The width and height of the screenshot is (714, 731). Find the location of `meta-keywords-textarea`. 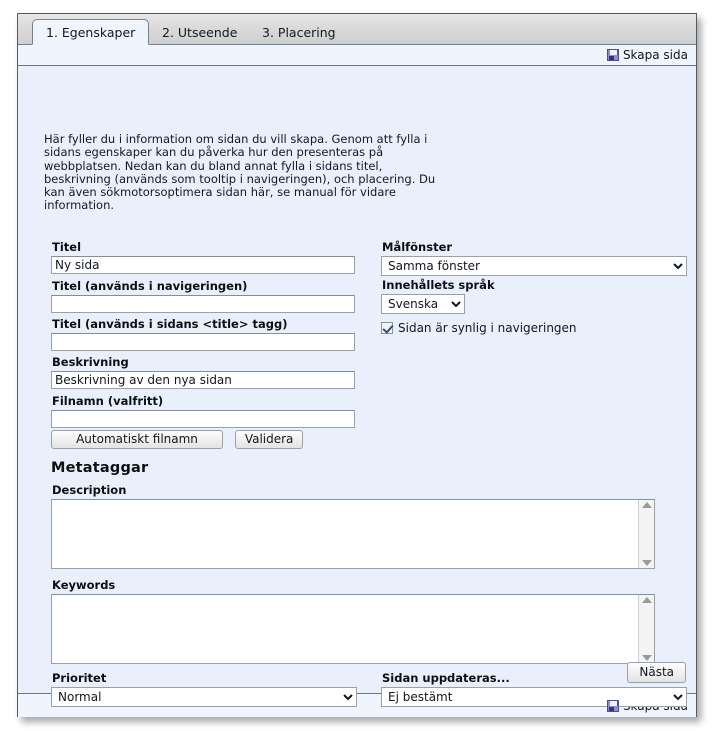

meta-keywords-textarea is located at coordinates (353, 629).